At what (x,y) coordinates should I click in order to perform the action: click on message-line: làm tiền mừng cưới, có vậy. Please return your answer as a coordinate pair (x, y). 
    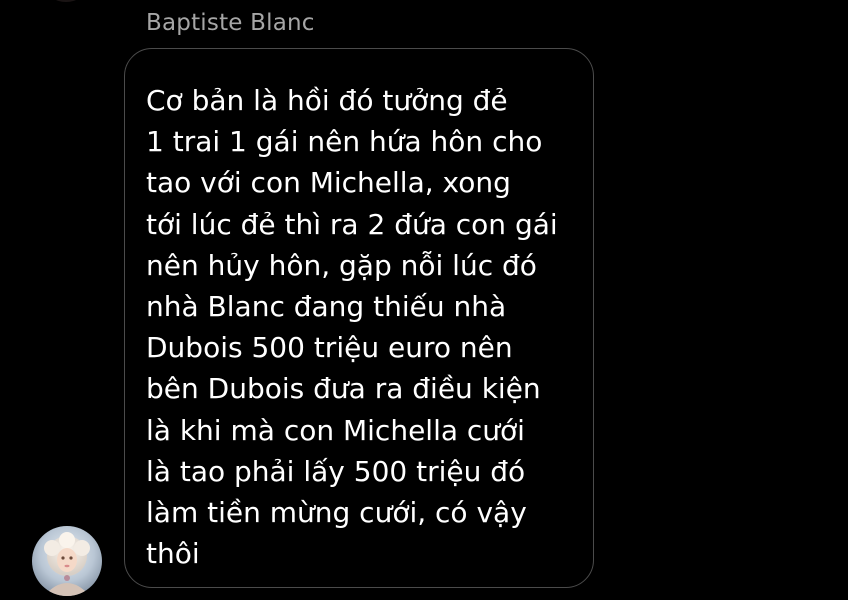
    Looking at the image, I should click on (336, 513).